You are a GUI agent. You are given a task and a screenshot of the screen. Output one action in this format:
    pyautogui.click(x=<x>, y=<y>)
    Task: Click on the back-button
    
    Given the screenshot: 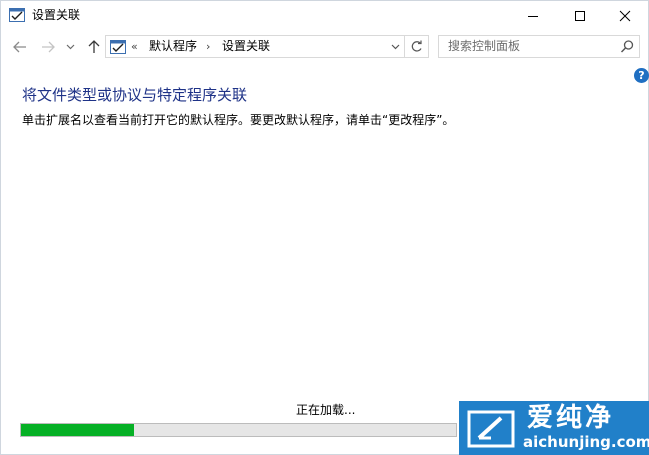 What is the action you would take?
    pyautogui.click(x=20, y=47)
    